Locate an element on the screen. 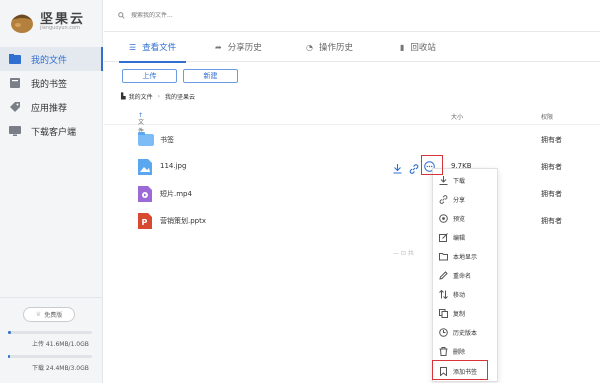  folder-open-icon is located at coordinates (443, 257).